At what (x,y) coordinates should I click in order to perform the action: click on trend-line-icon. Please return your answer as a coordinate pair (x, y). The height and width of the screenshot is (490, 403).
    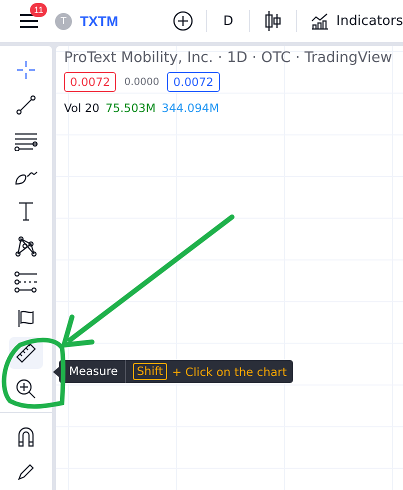
    Looking at the image, I should click on (26, 105).